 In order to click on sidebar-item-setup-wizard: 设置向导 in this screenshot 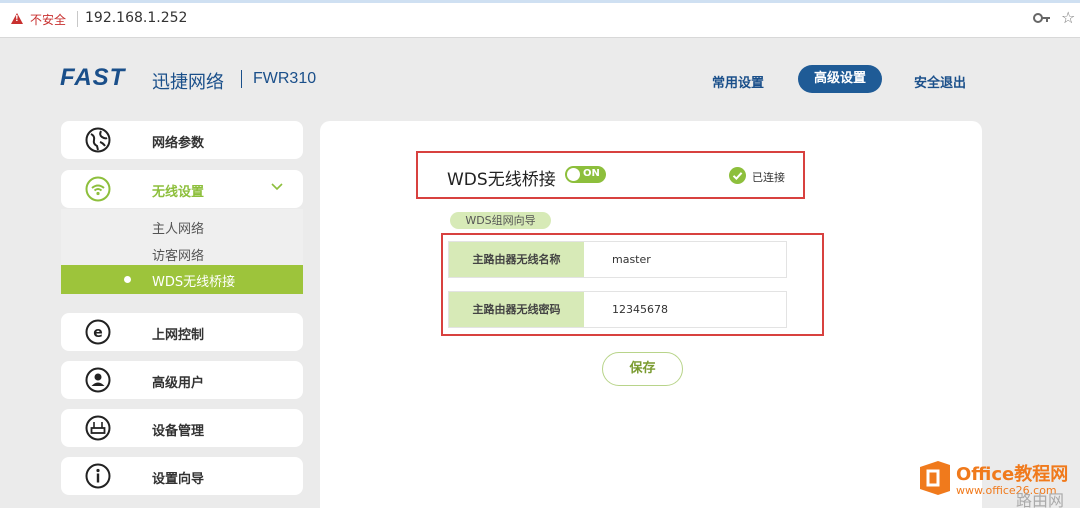, I will do `click(182, 476)`.